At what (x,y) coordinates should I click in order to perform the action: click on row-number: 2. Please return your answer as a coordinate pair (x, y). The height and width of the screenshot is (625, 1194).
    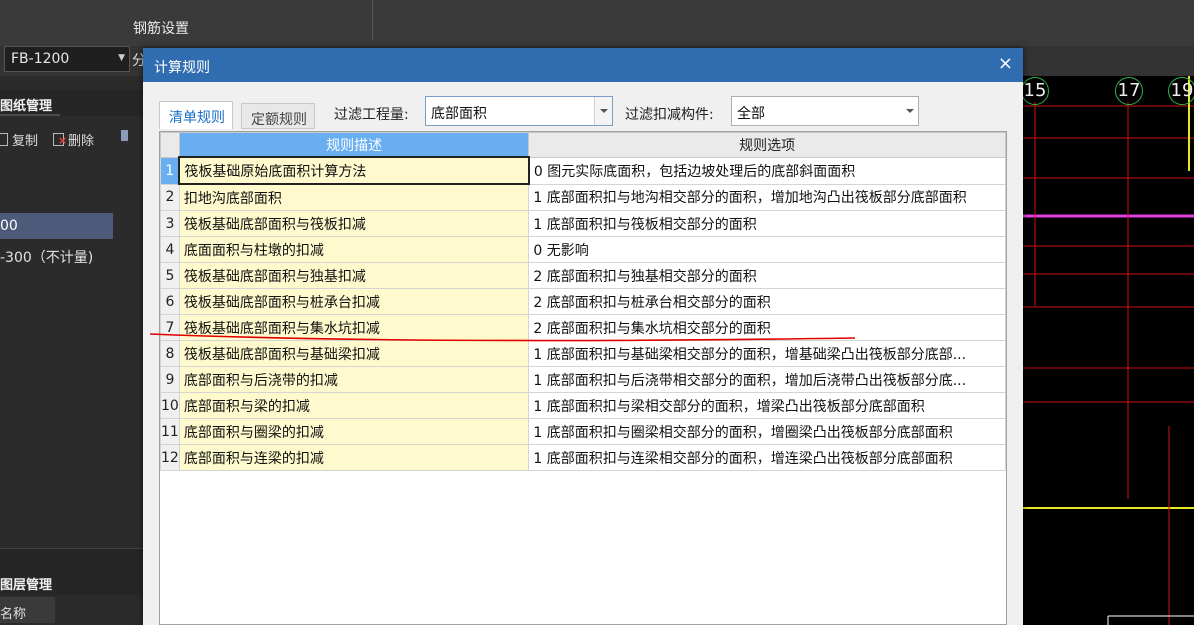
    Looking at the image, I should click on (170, 197).